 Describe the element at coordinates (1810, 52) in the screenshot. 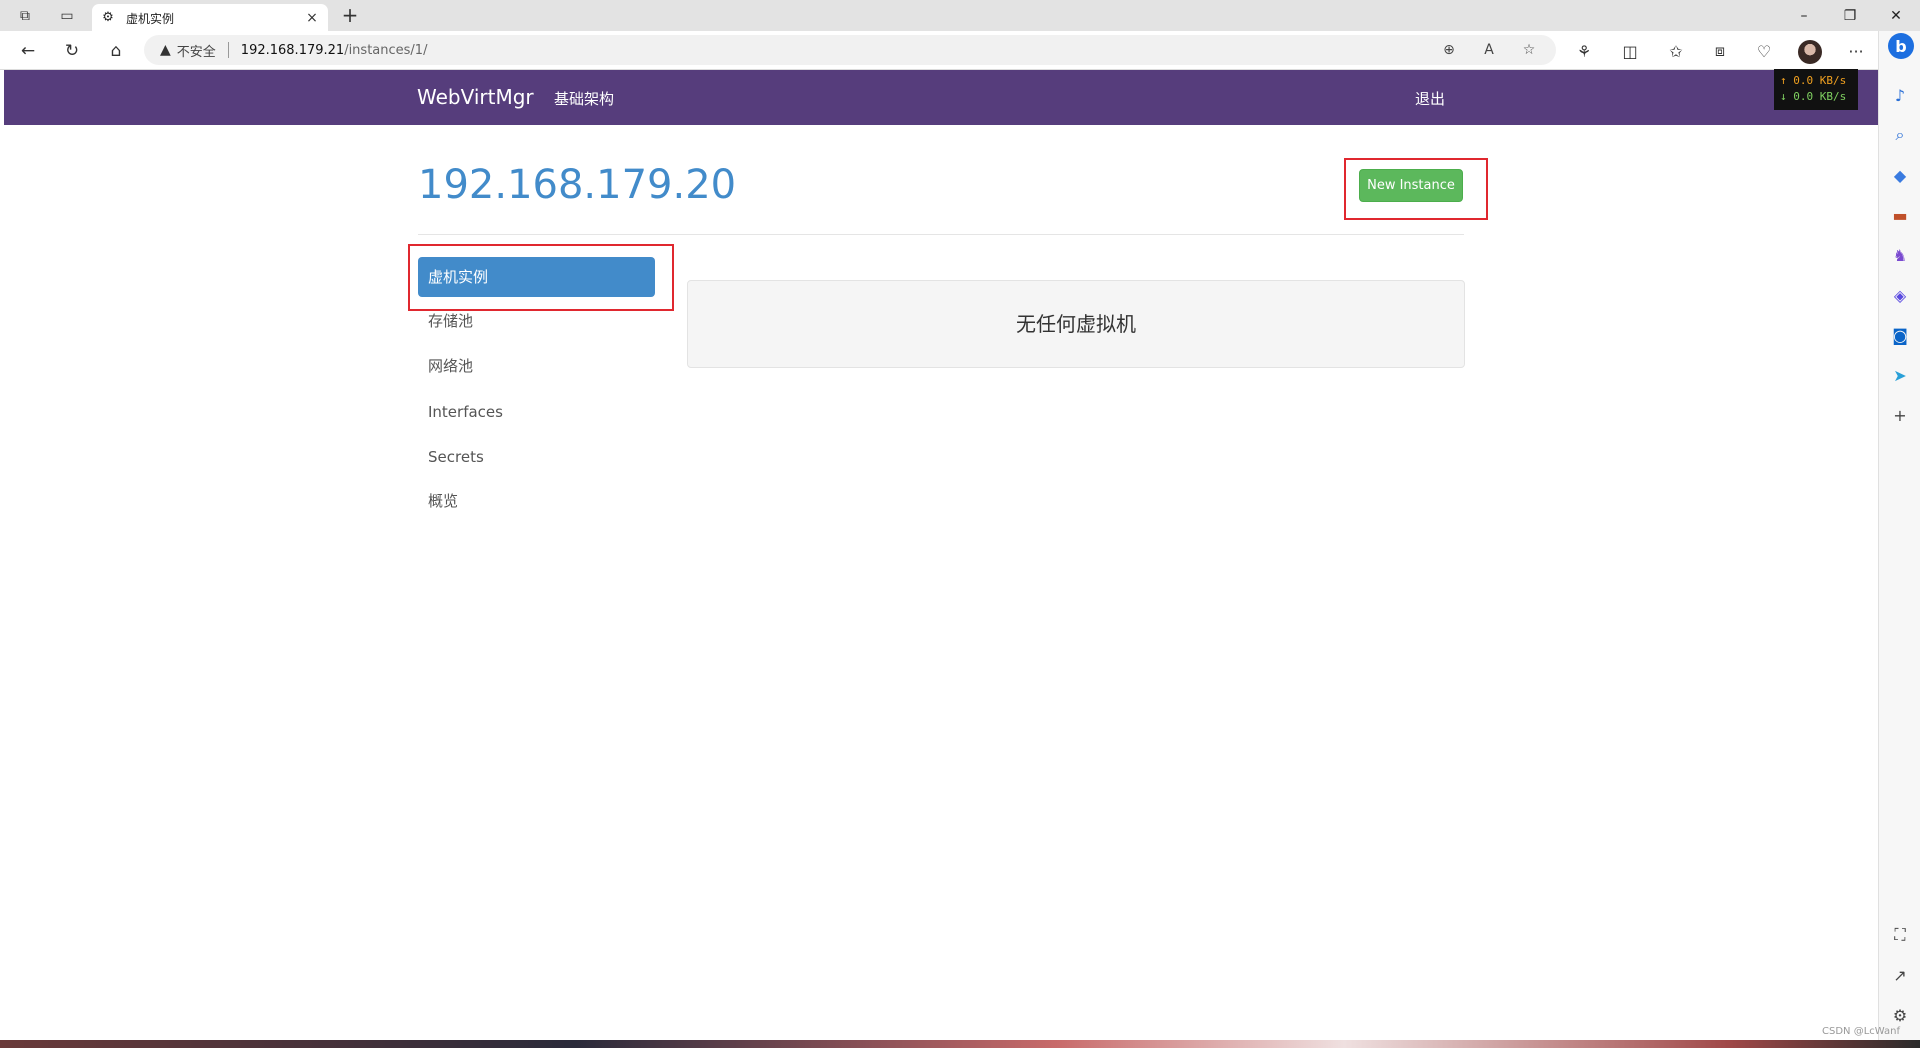

I see `profile-avatar` at that location.